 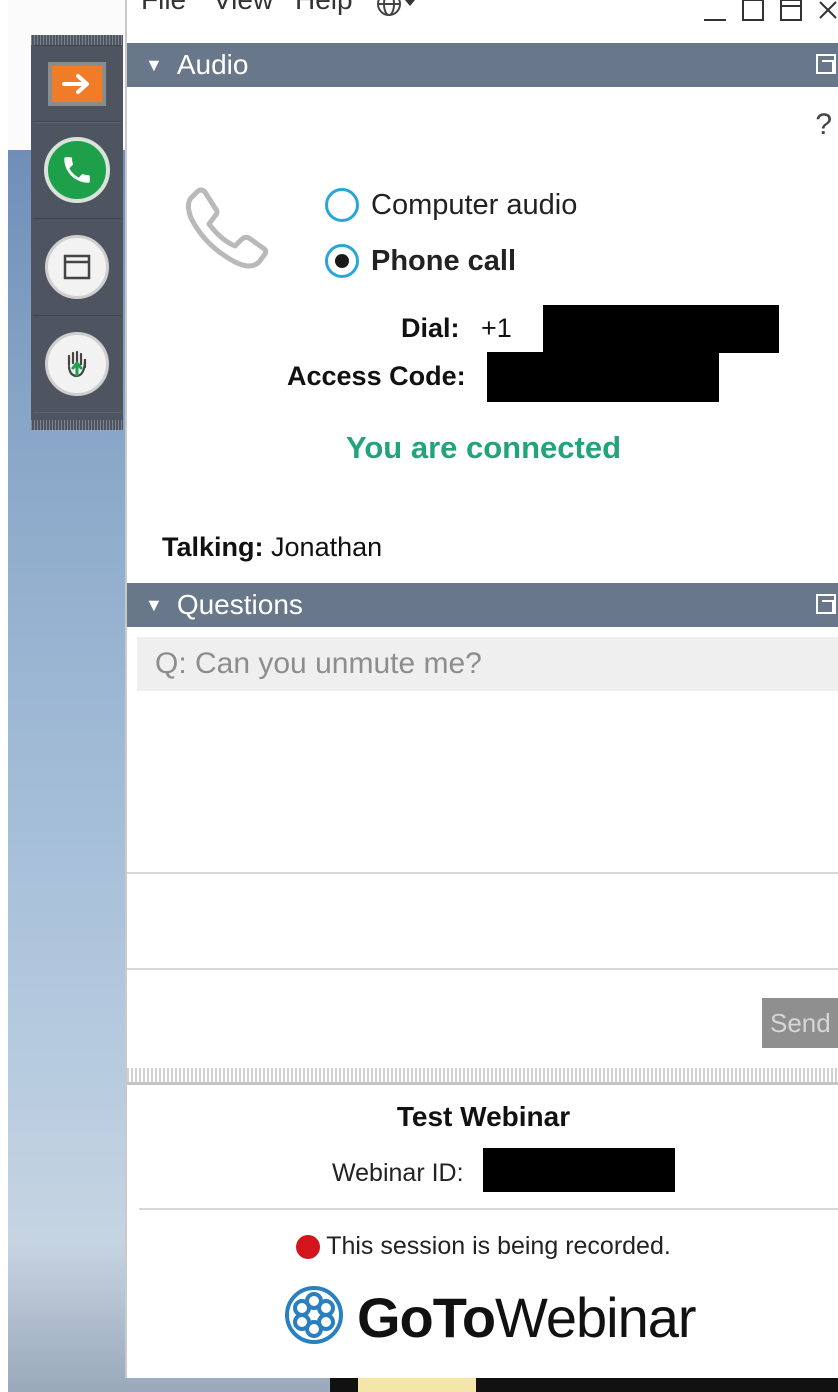 I want to click on minimize-icon, so click(x=715, y=15).